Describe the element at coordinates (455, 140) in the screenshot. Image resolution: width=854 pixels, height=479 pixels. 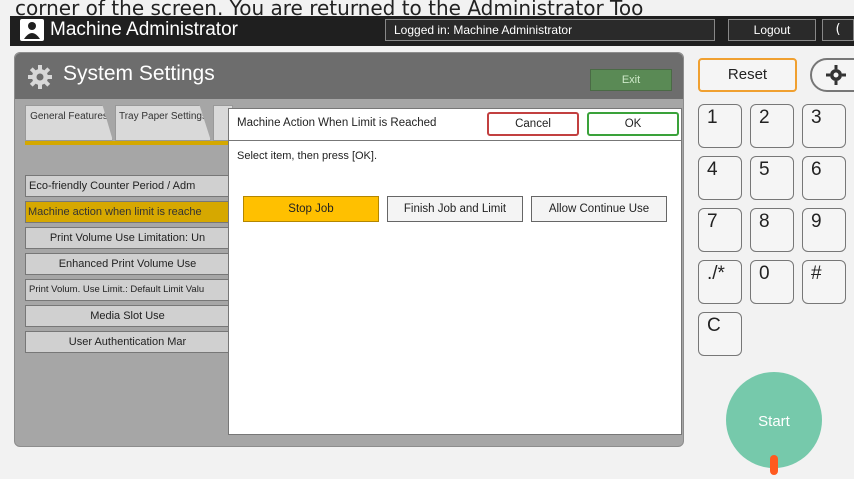
I see `dialog-divider` at that location.